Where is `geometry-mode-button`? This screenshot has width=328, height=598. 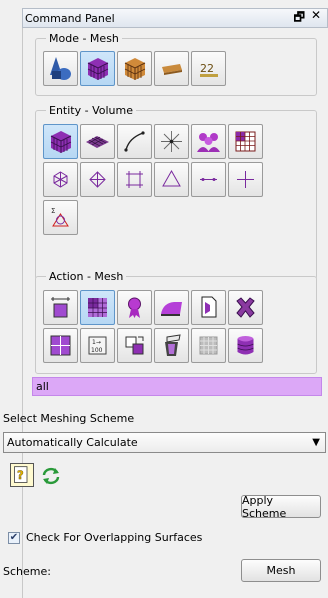
geometry-mode-button is located at coordinates (60, 68).